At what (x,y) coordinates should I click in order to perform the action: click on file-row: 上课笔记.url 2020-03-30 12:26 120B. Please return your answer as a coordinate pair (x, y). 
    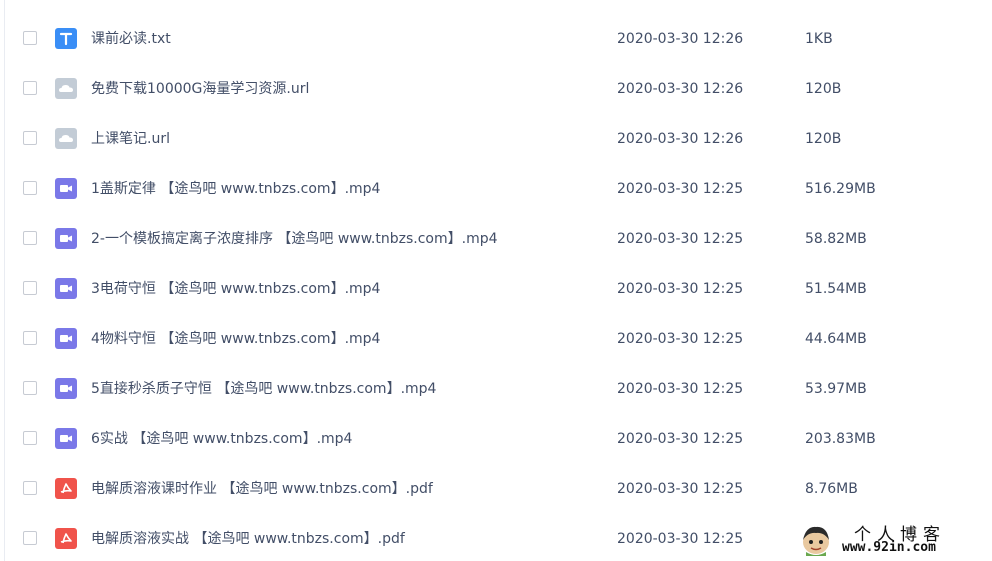
    Looking at the image, I should click on (496, 139).